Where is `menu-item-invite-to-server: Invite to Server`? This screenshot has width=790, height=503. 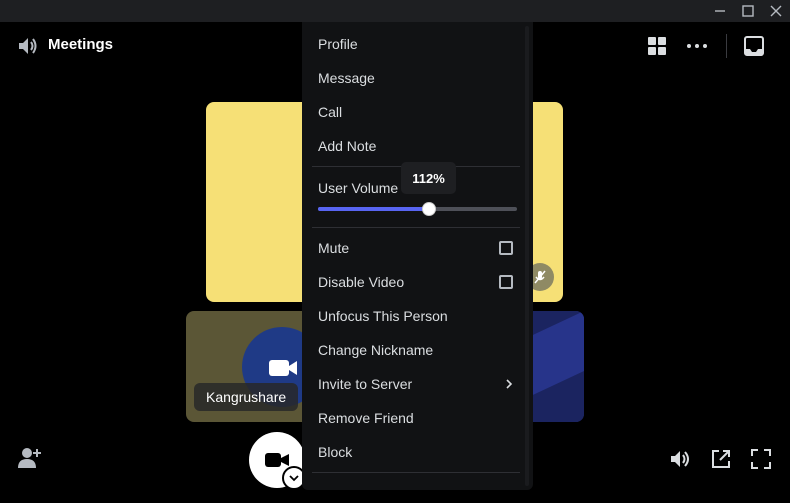 menu-item-invite-to-server: Invite to Server is located at coordinates (415, 384).